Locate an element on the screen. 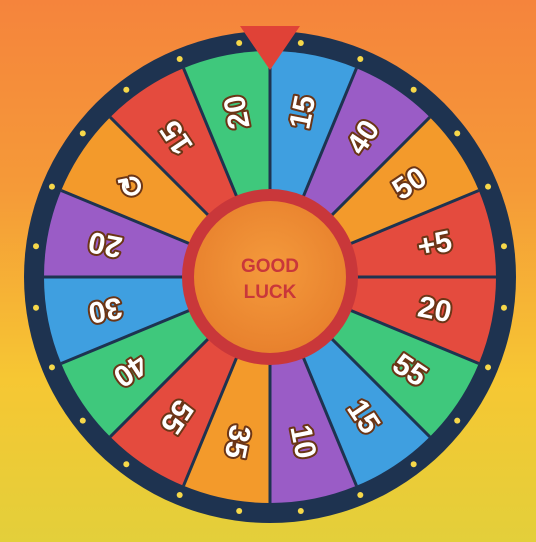  segment-label: 35 is located at coordinates (237, 441).